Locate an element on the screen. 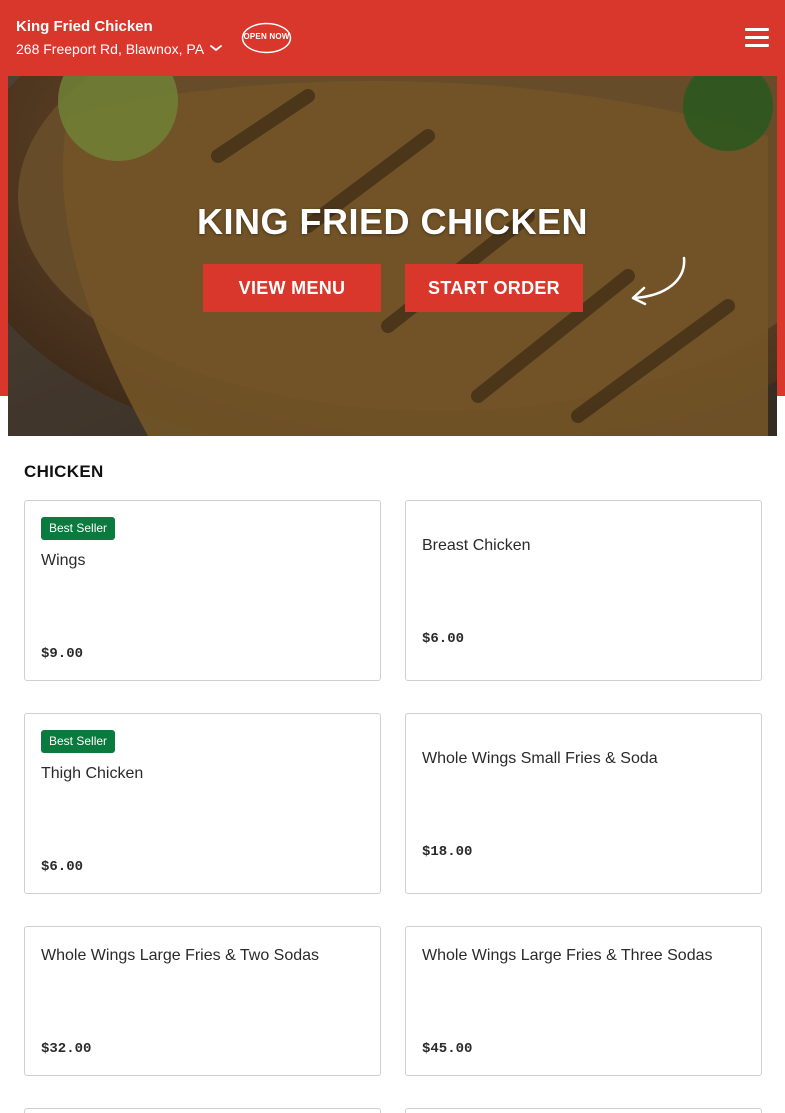  menu-item-card: Breast Chicken $6.00 is located at coordinates (583, 590).